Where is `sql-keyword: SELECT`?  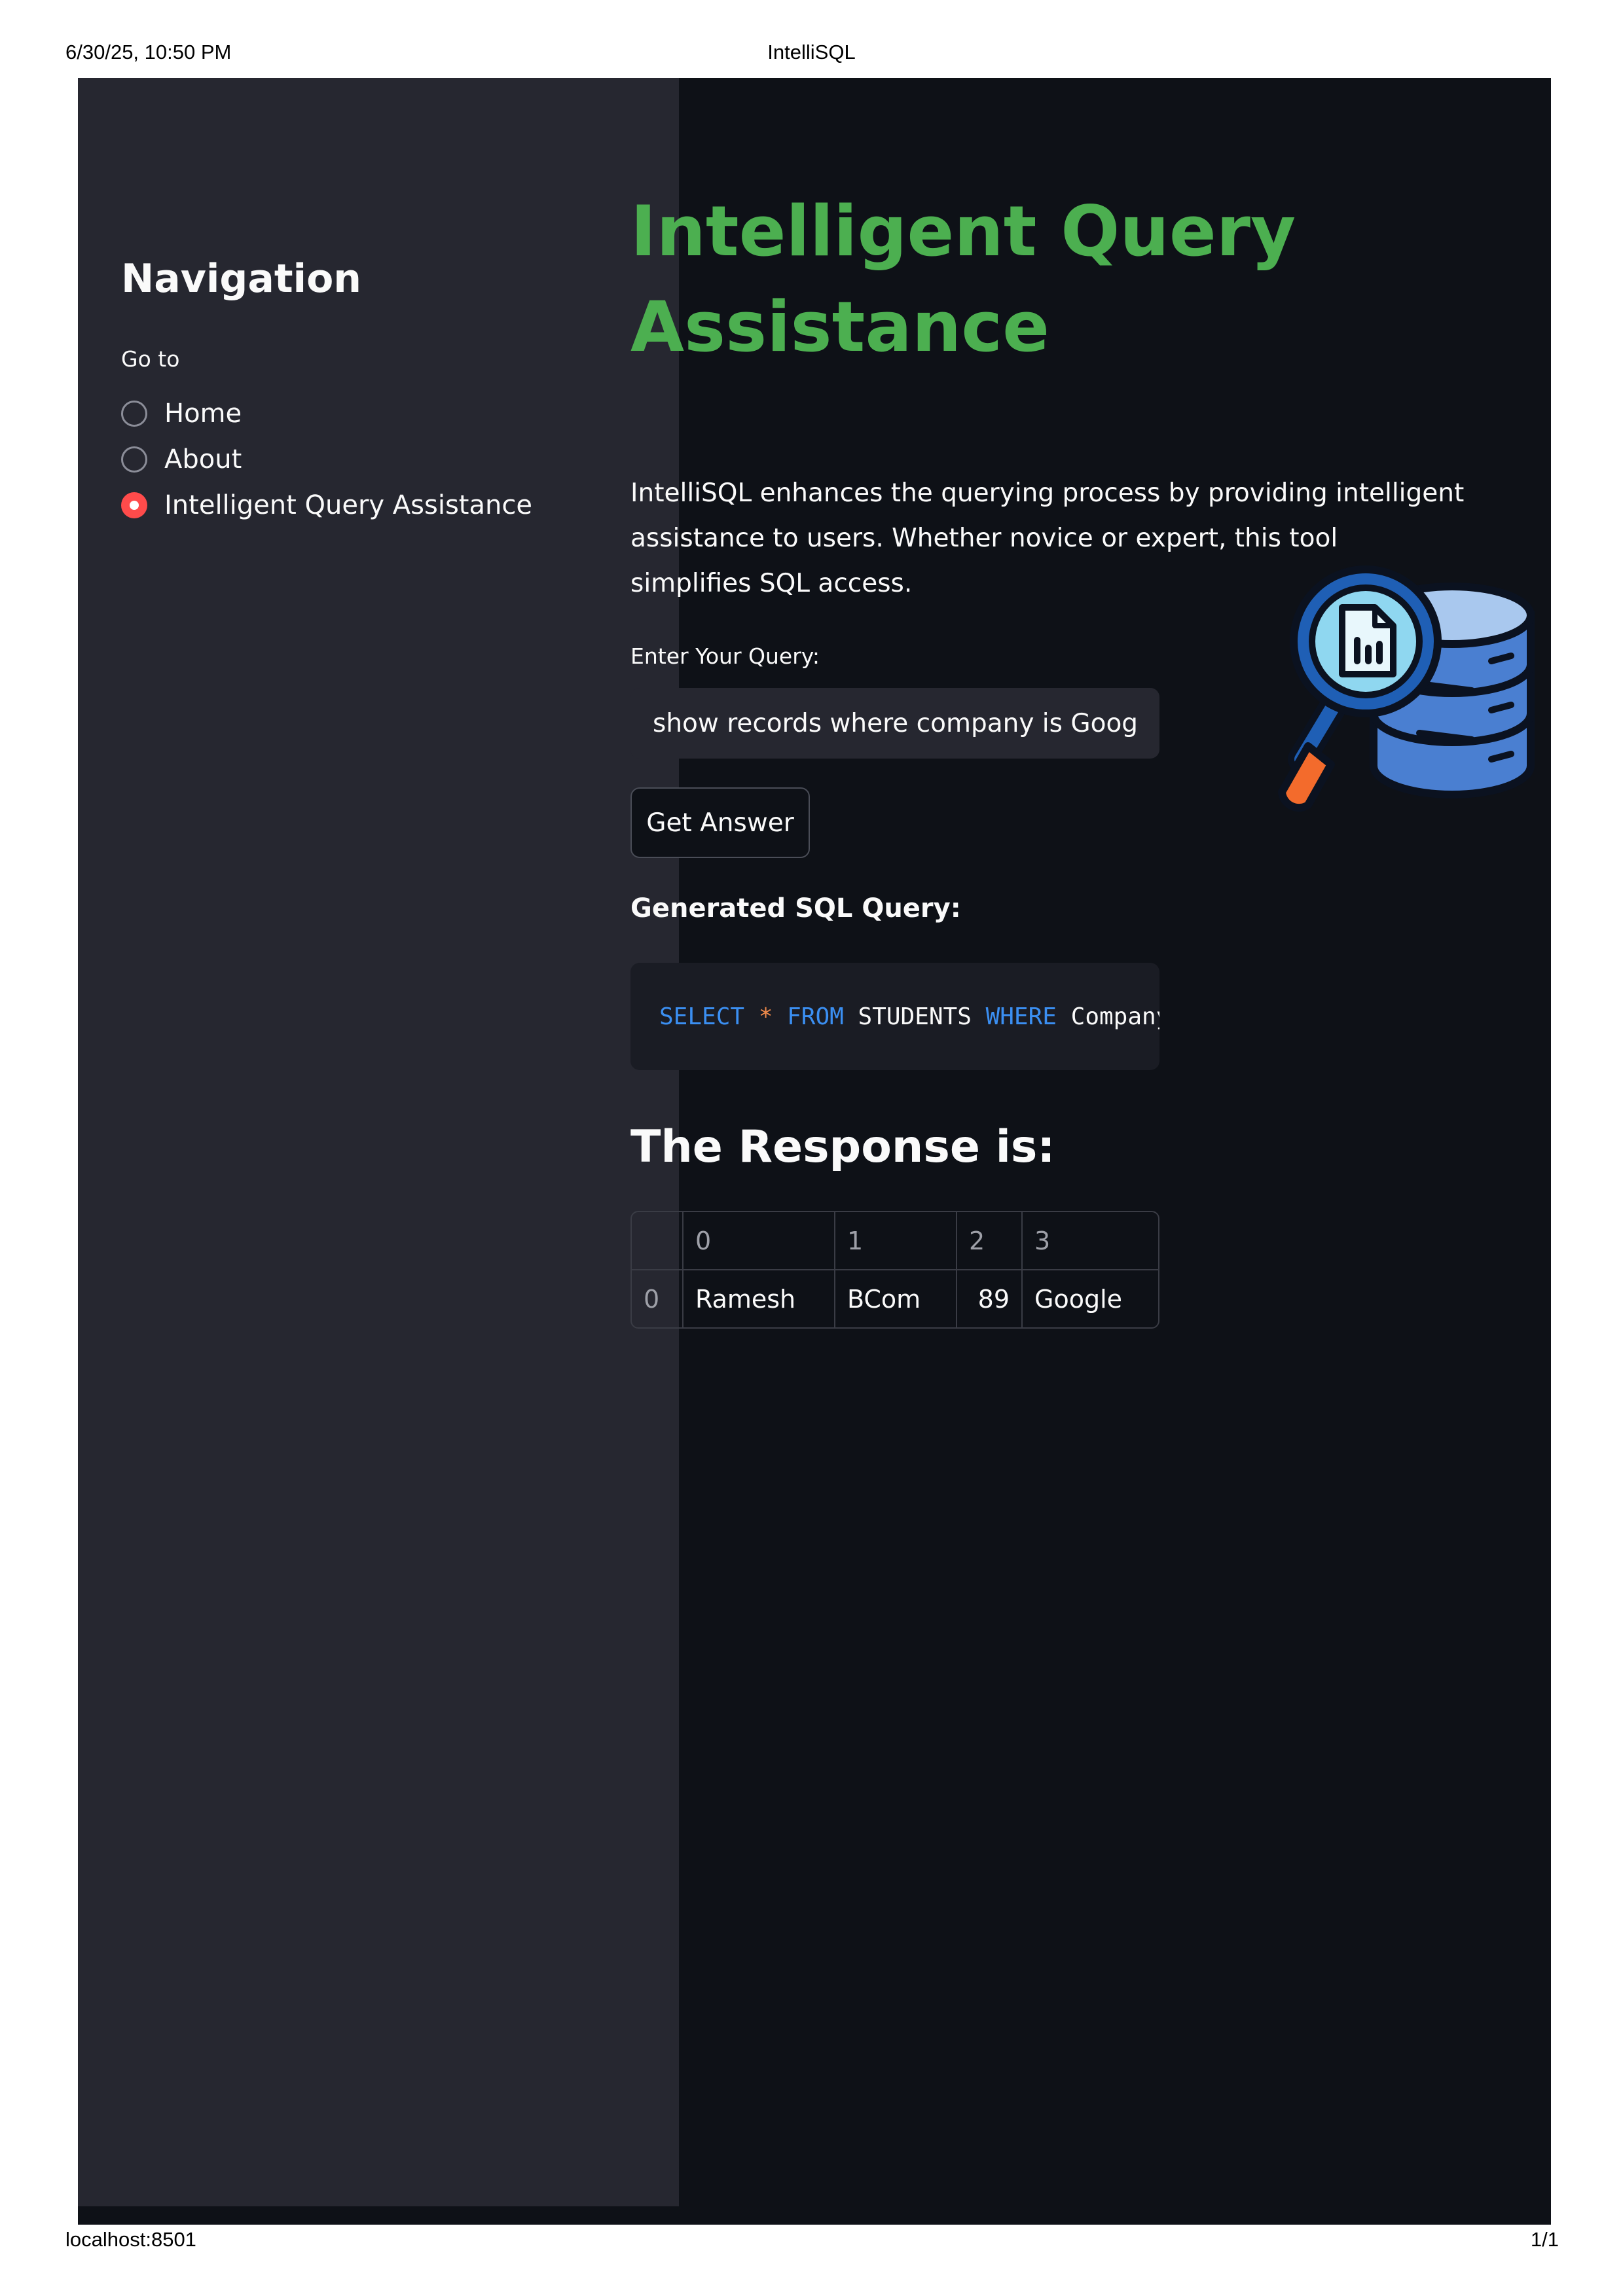 sql-keyword: SELECT is located at coordinates (702, 1016).